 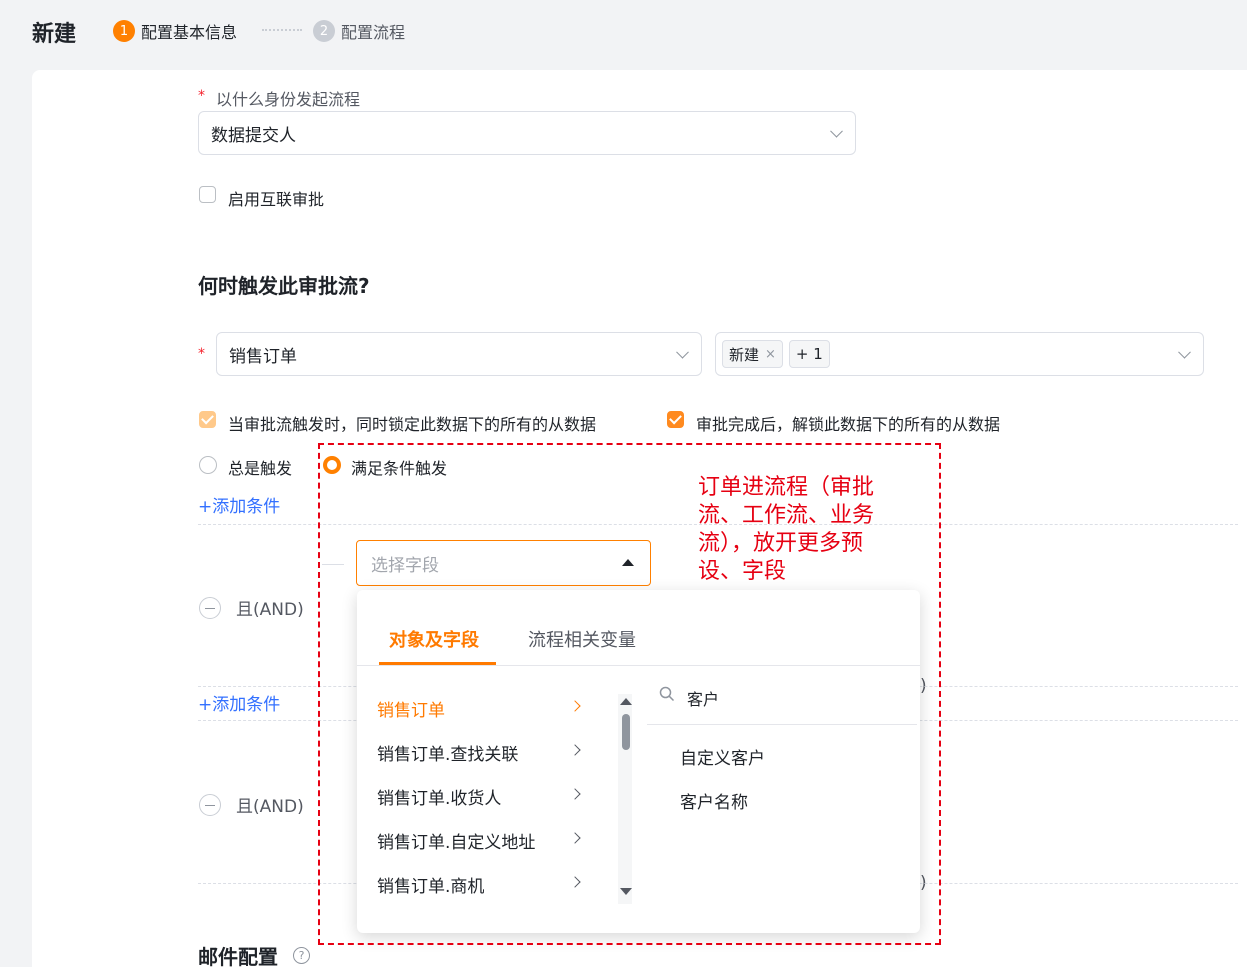 What do you see at coordinates (301, 955) in the screenshot?
I see `help-icon: ?` at bounding box center [301, 955].